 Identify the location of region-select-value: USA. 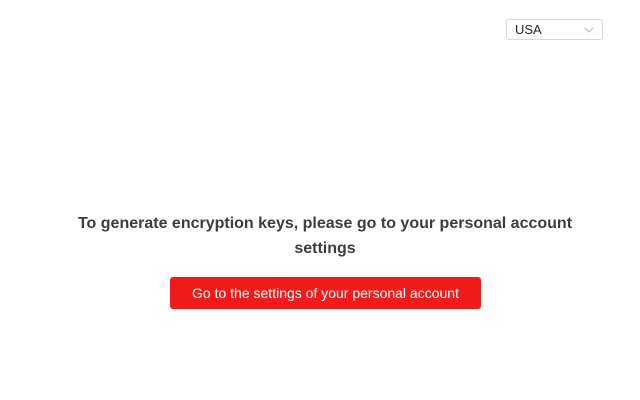
(528, 29).